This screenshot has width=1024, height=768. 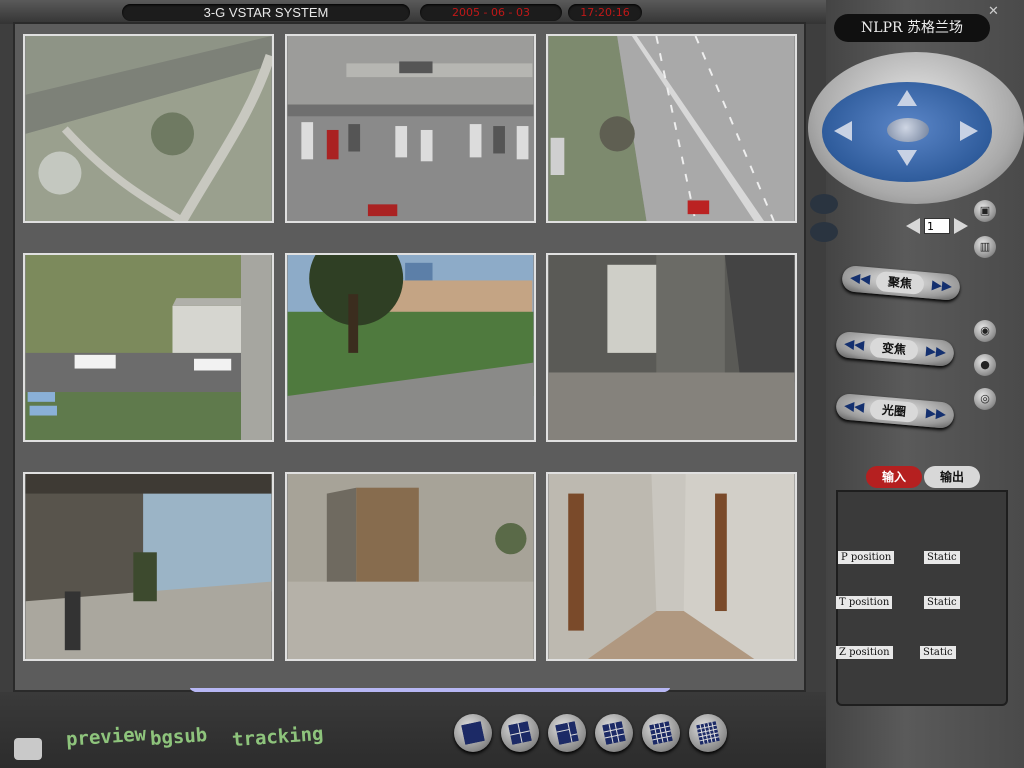 I want to click on ptz-down-icon, so click(x=907, y=158).